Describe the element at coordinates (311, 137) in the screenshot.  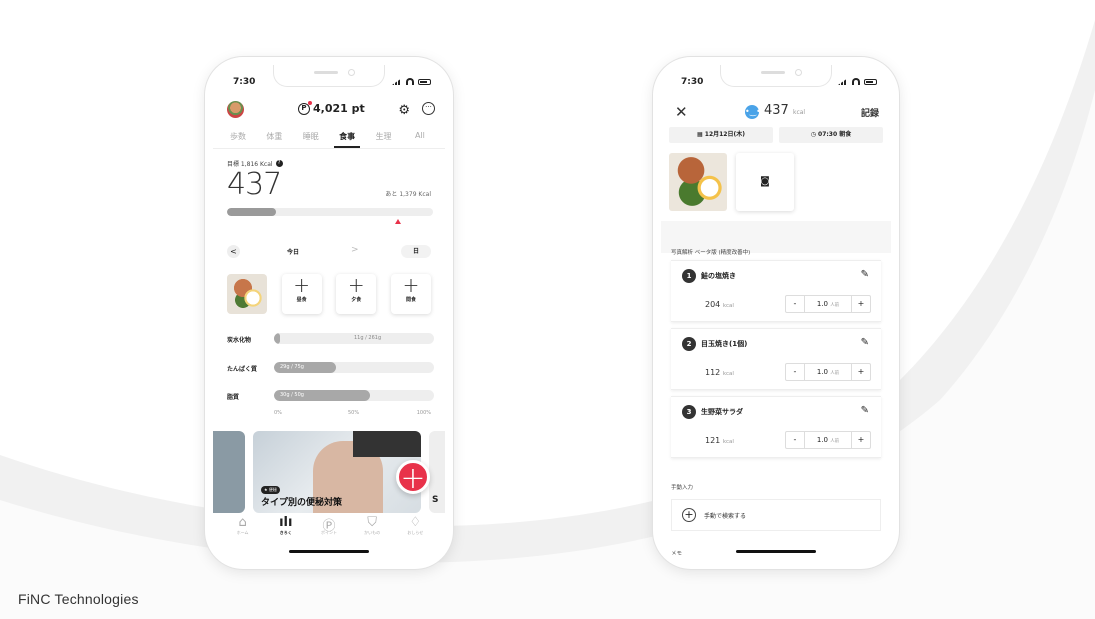
I see `tab-sleep: 睡眠` at that location.